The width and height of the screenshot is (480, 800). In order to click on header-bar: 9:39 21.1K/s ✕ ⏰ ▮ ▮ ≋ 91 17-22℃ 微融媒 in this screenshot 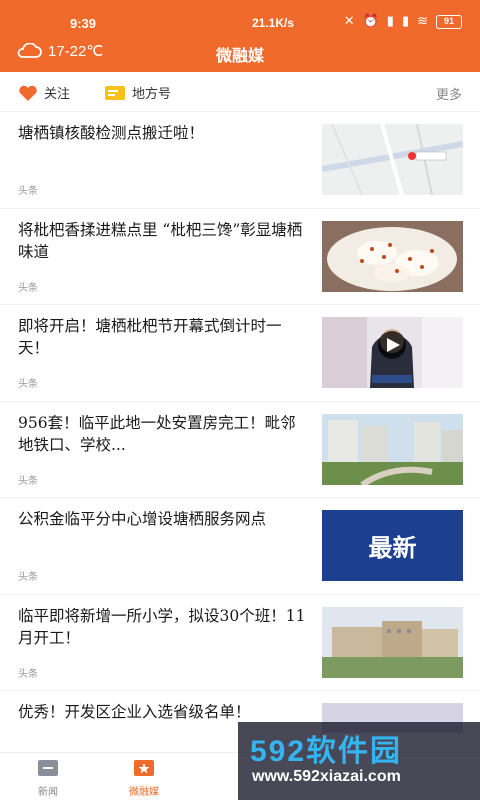, I will do `click(240, 36)`.